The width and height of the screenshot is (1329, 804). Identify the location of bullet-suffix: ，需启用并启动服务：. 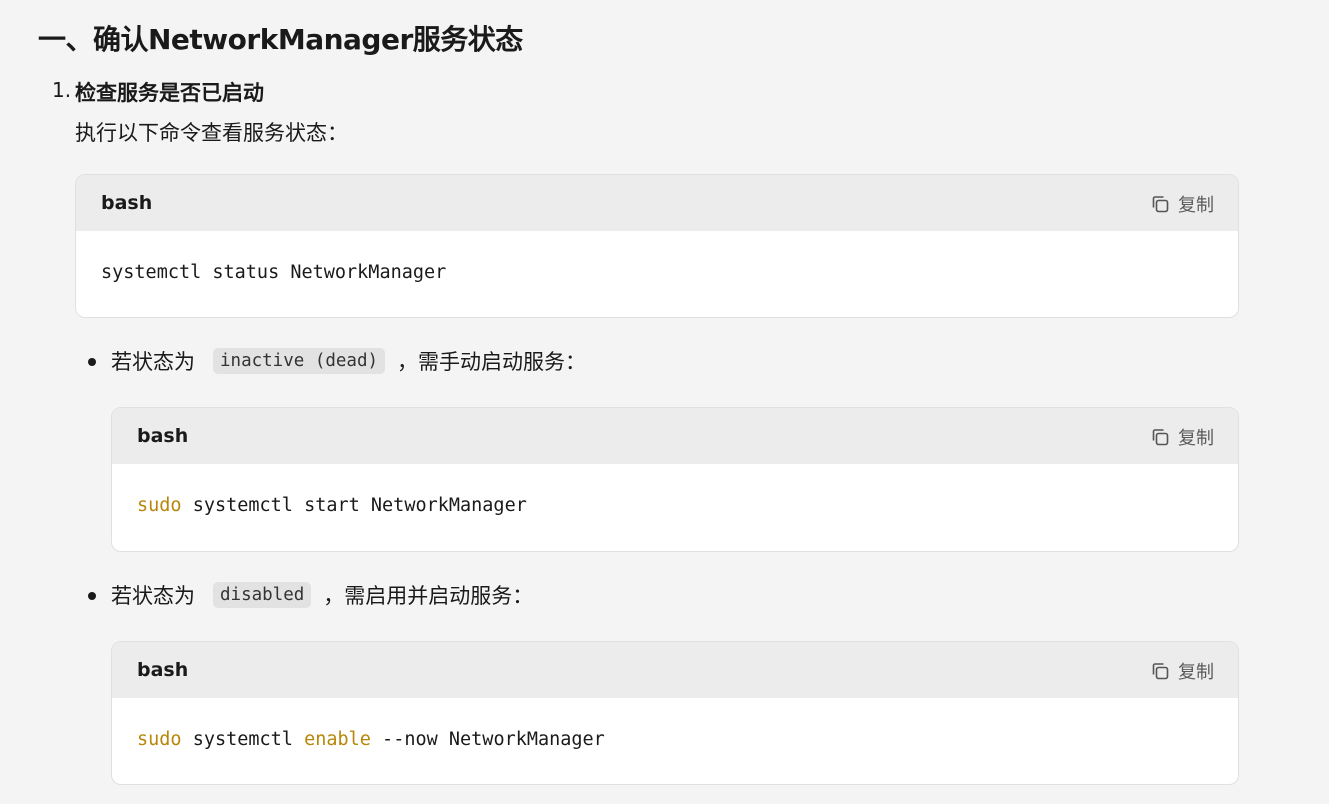
(428, 596).